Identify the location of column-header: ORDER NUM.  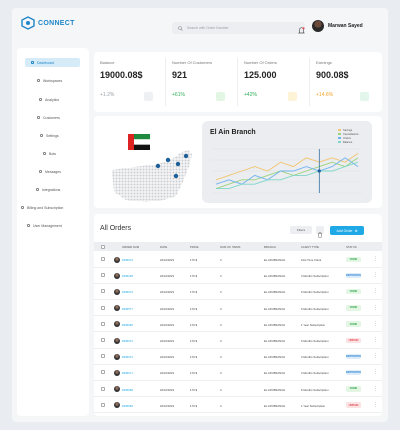
(130, 247).